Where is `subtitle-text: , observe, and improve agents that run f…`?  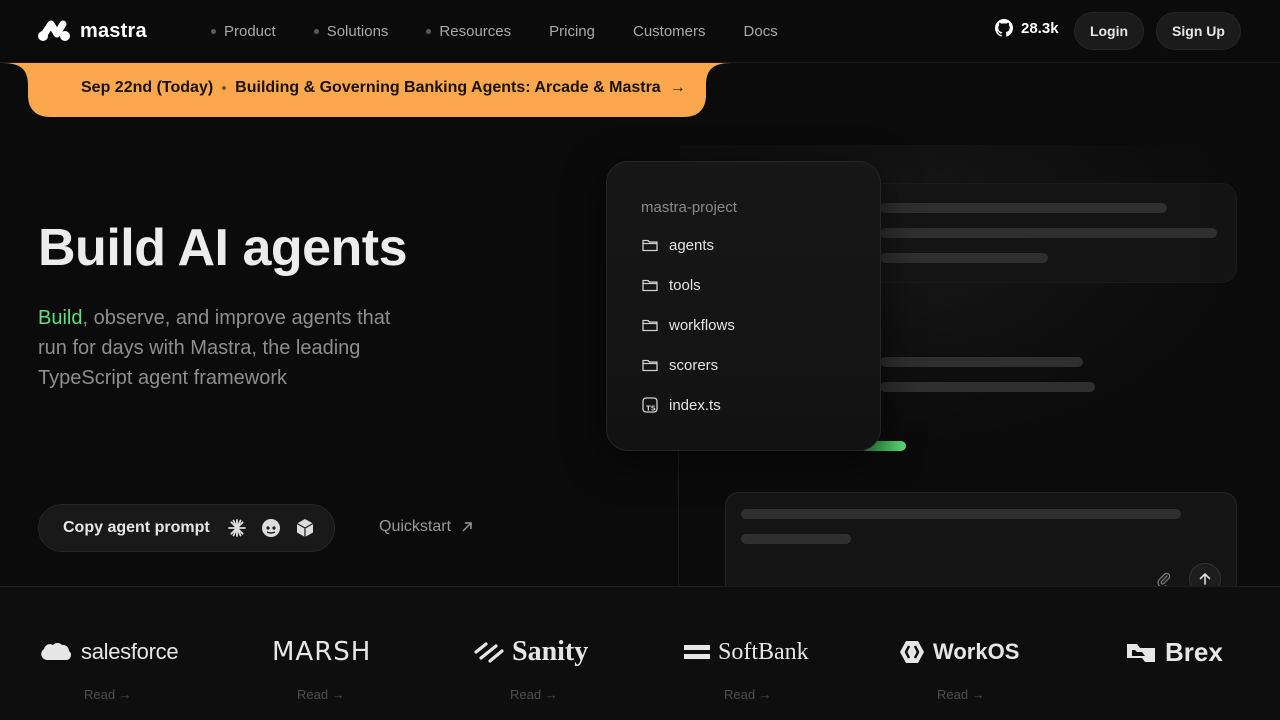 subtitle-text: , observe, and improve agents that run f… is located at coordinates (214, 348).